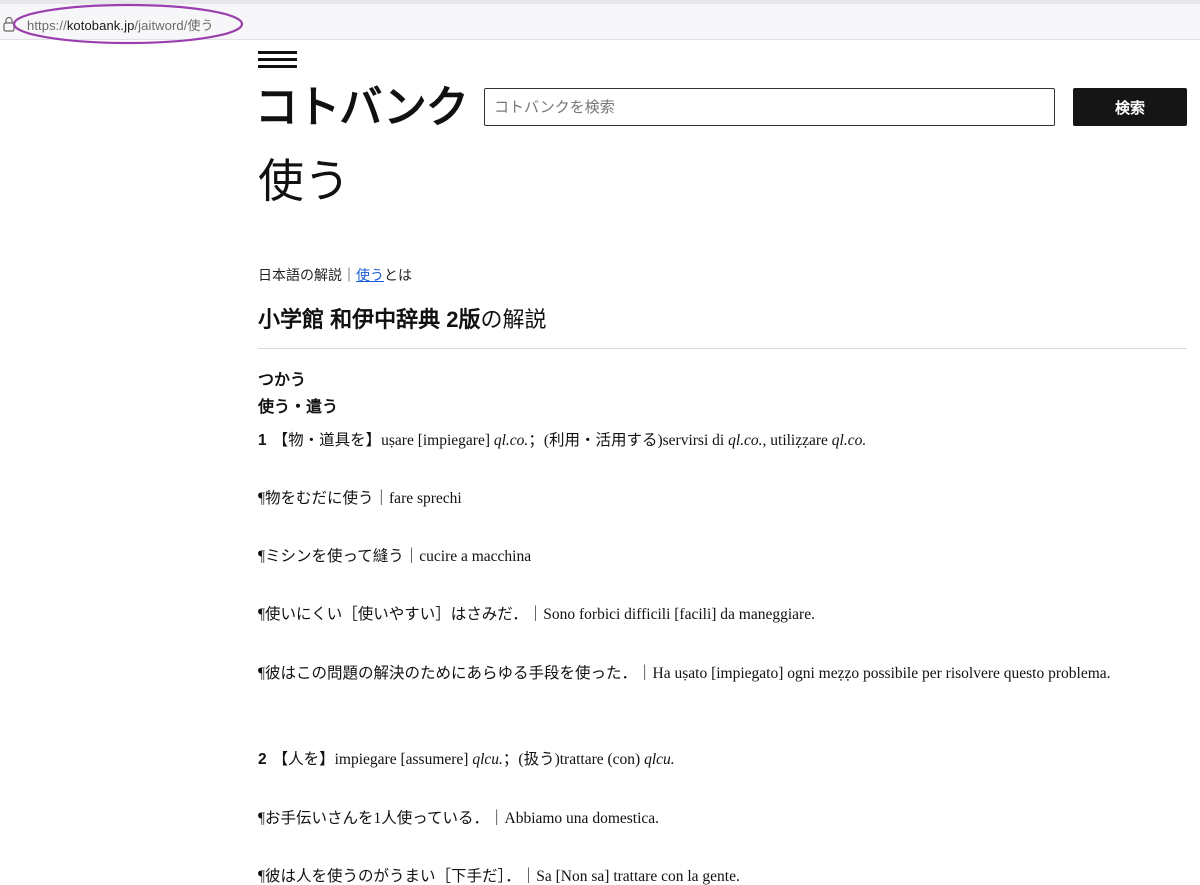  I want to click on entry-reading: つかう, so click(282, 380).